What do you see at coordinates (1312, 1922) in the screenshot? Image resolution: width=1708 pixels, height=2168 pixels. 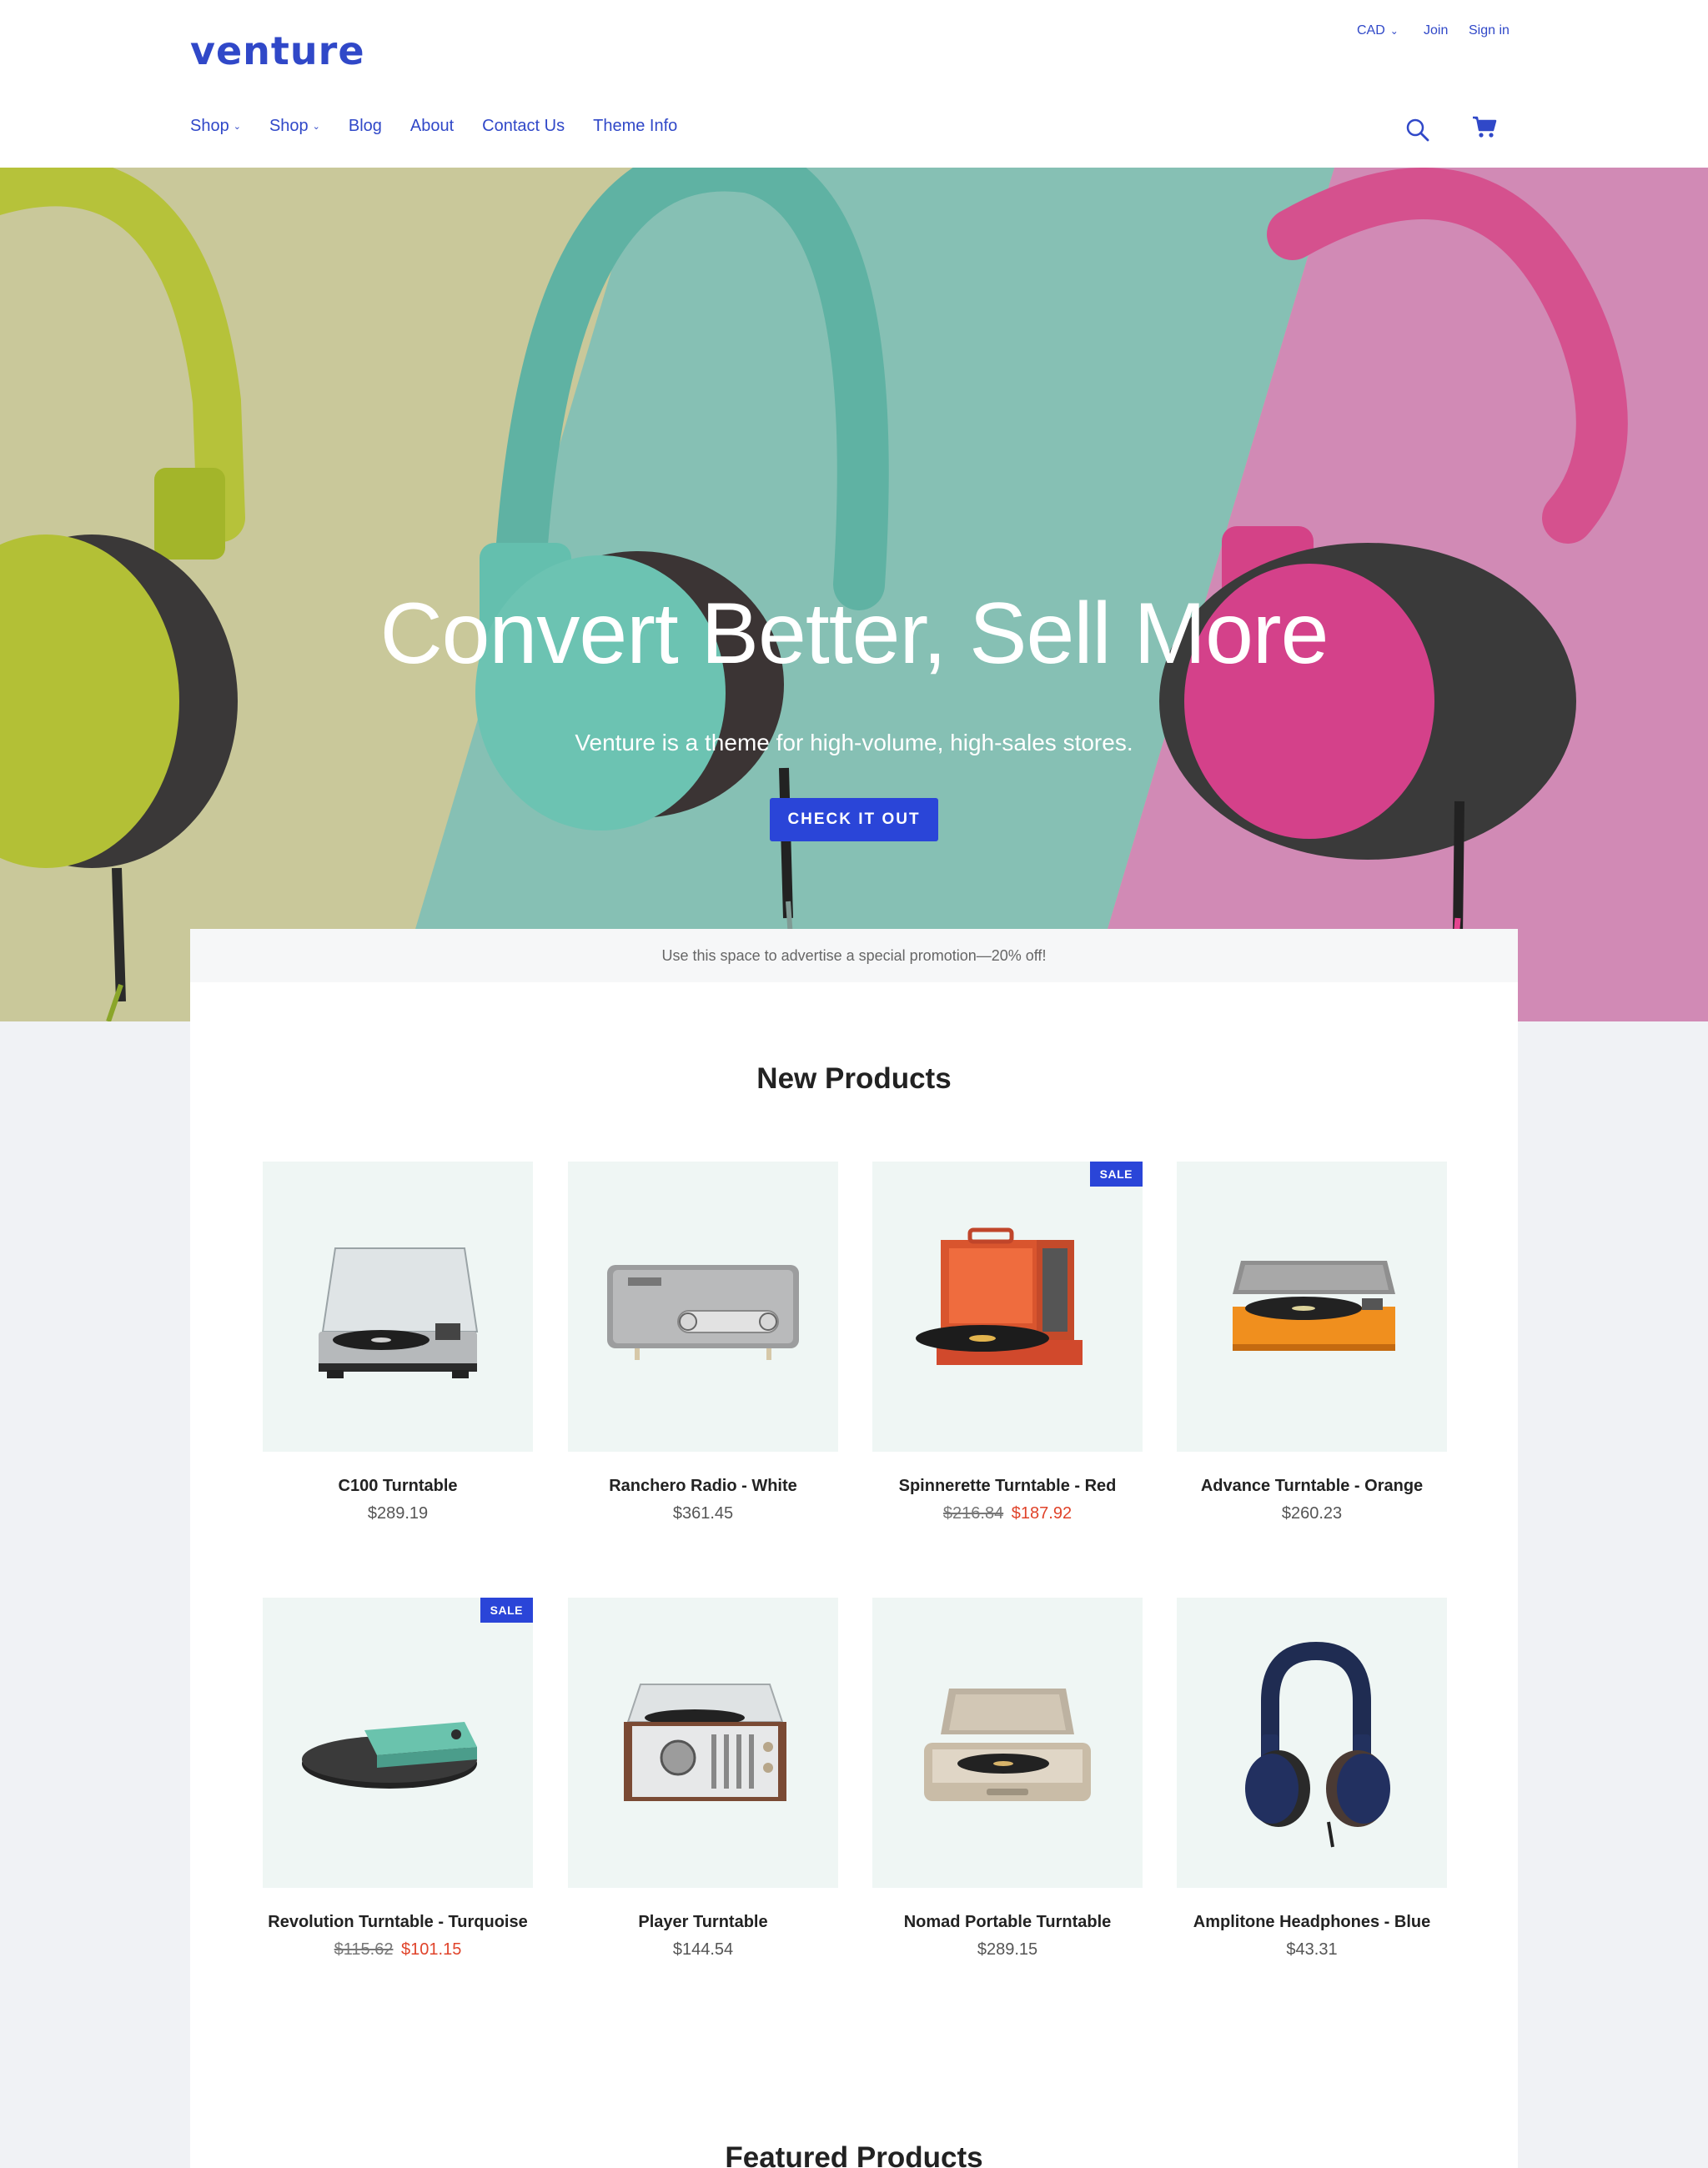 I see `product-name: Amplitone Headphones - Blue` at bounding box center [1312, 1922].